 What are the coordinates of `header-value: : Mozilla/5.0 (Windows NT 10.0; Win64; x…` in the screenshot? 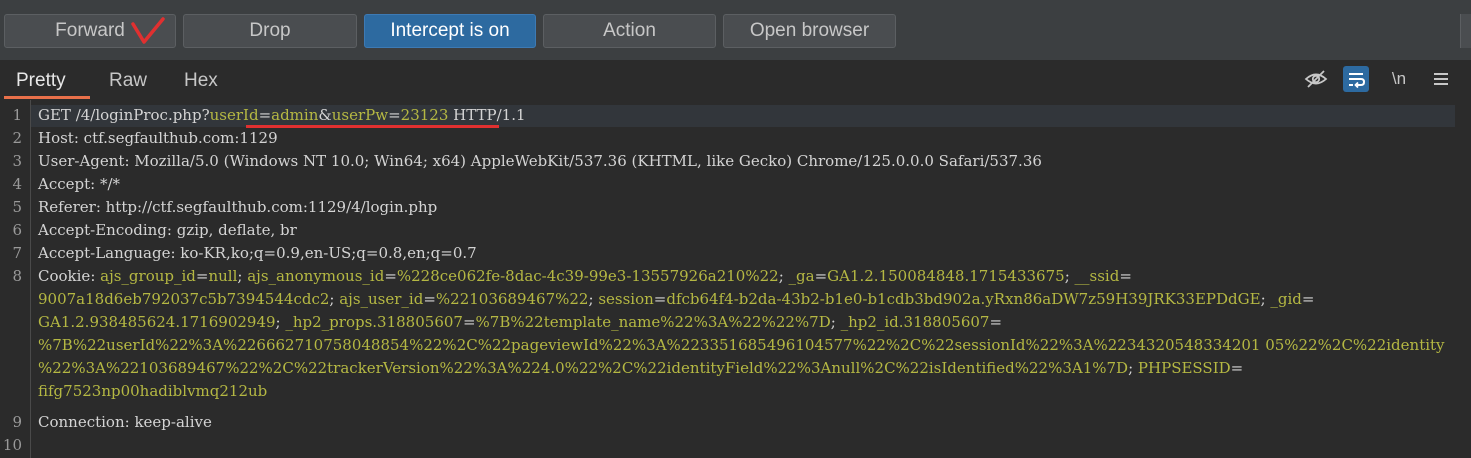 It's located at (583, 161).